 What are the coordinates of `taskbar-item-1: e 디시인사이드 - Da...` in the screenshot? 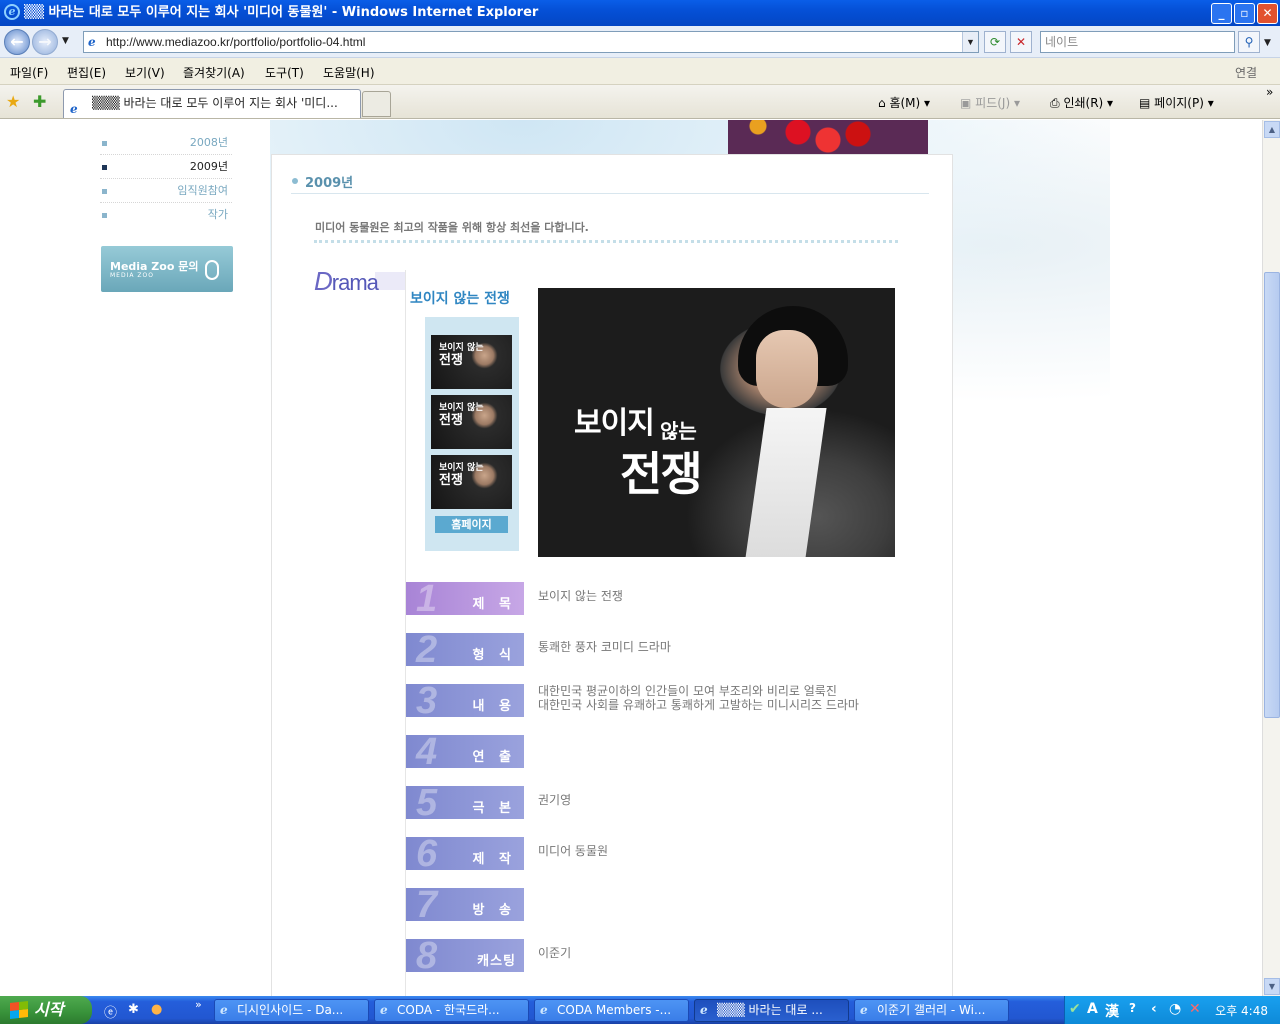 It's located at (291, 1010).